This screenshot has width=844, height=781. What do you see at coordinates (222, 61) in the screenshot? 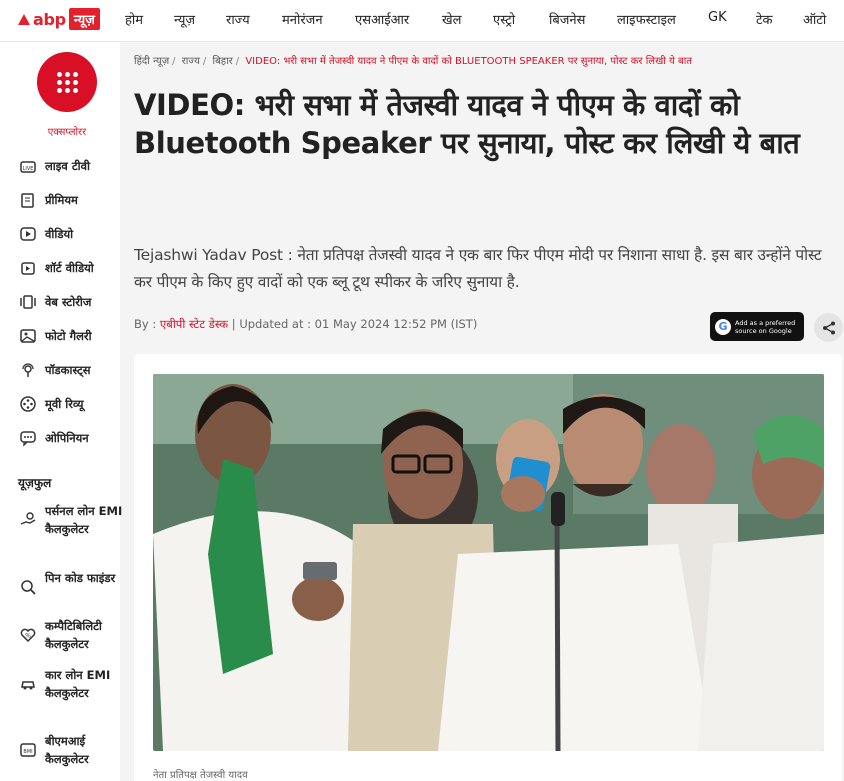
I see `breadcrumb-item: बिहार` at bounding box center [222, 61].